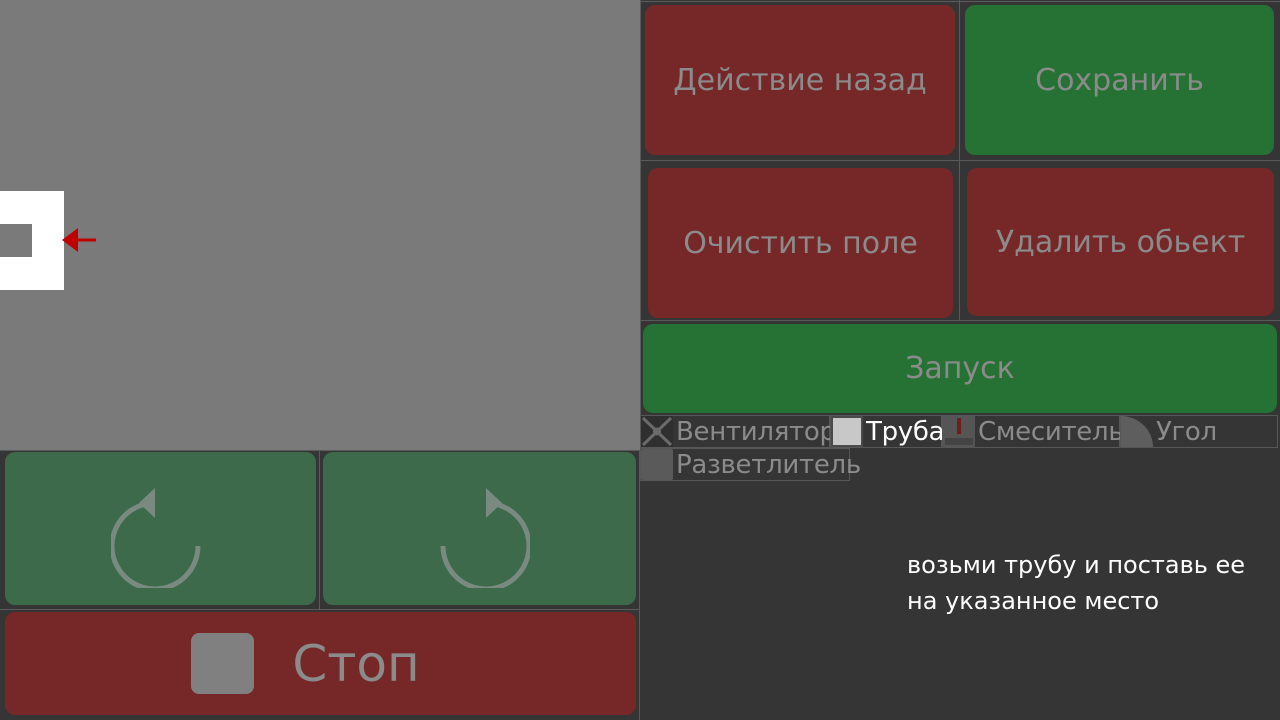  Describe the element at coordinates (756, 431) in the screenshot. I see `tool-fan-label: Вентилятор` at that location.